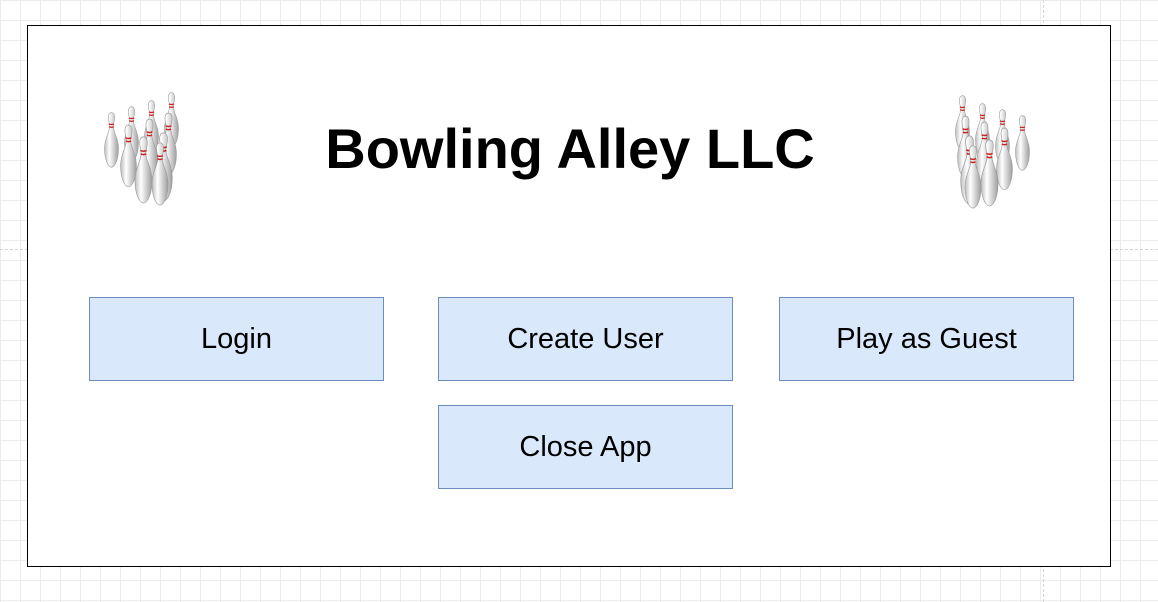 The height and width of the screenshot is (602, 1158). What do you see at coordinates (236, 339) in the screenshot?
I see `login-button: Login` at bounding box center [236, 339].